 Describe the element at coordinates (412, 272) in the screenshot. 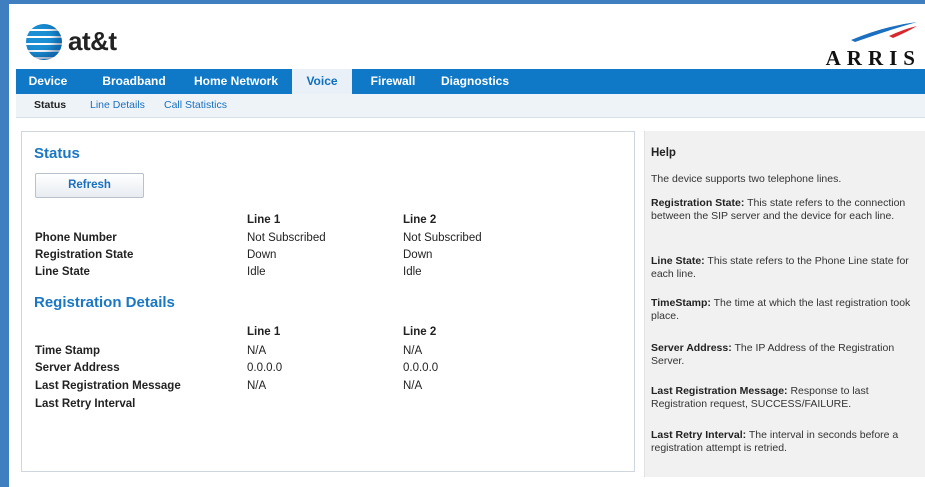

I see `line-state-line2: Idle` at that location.